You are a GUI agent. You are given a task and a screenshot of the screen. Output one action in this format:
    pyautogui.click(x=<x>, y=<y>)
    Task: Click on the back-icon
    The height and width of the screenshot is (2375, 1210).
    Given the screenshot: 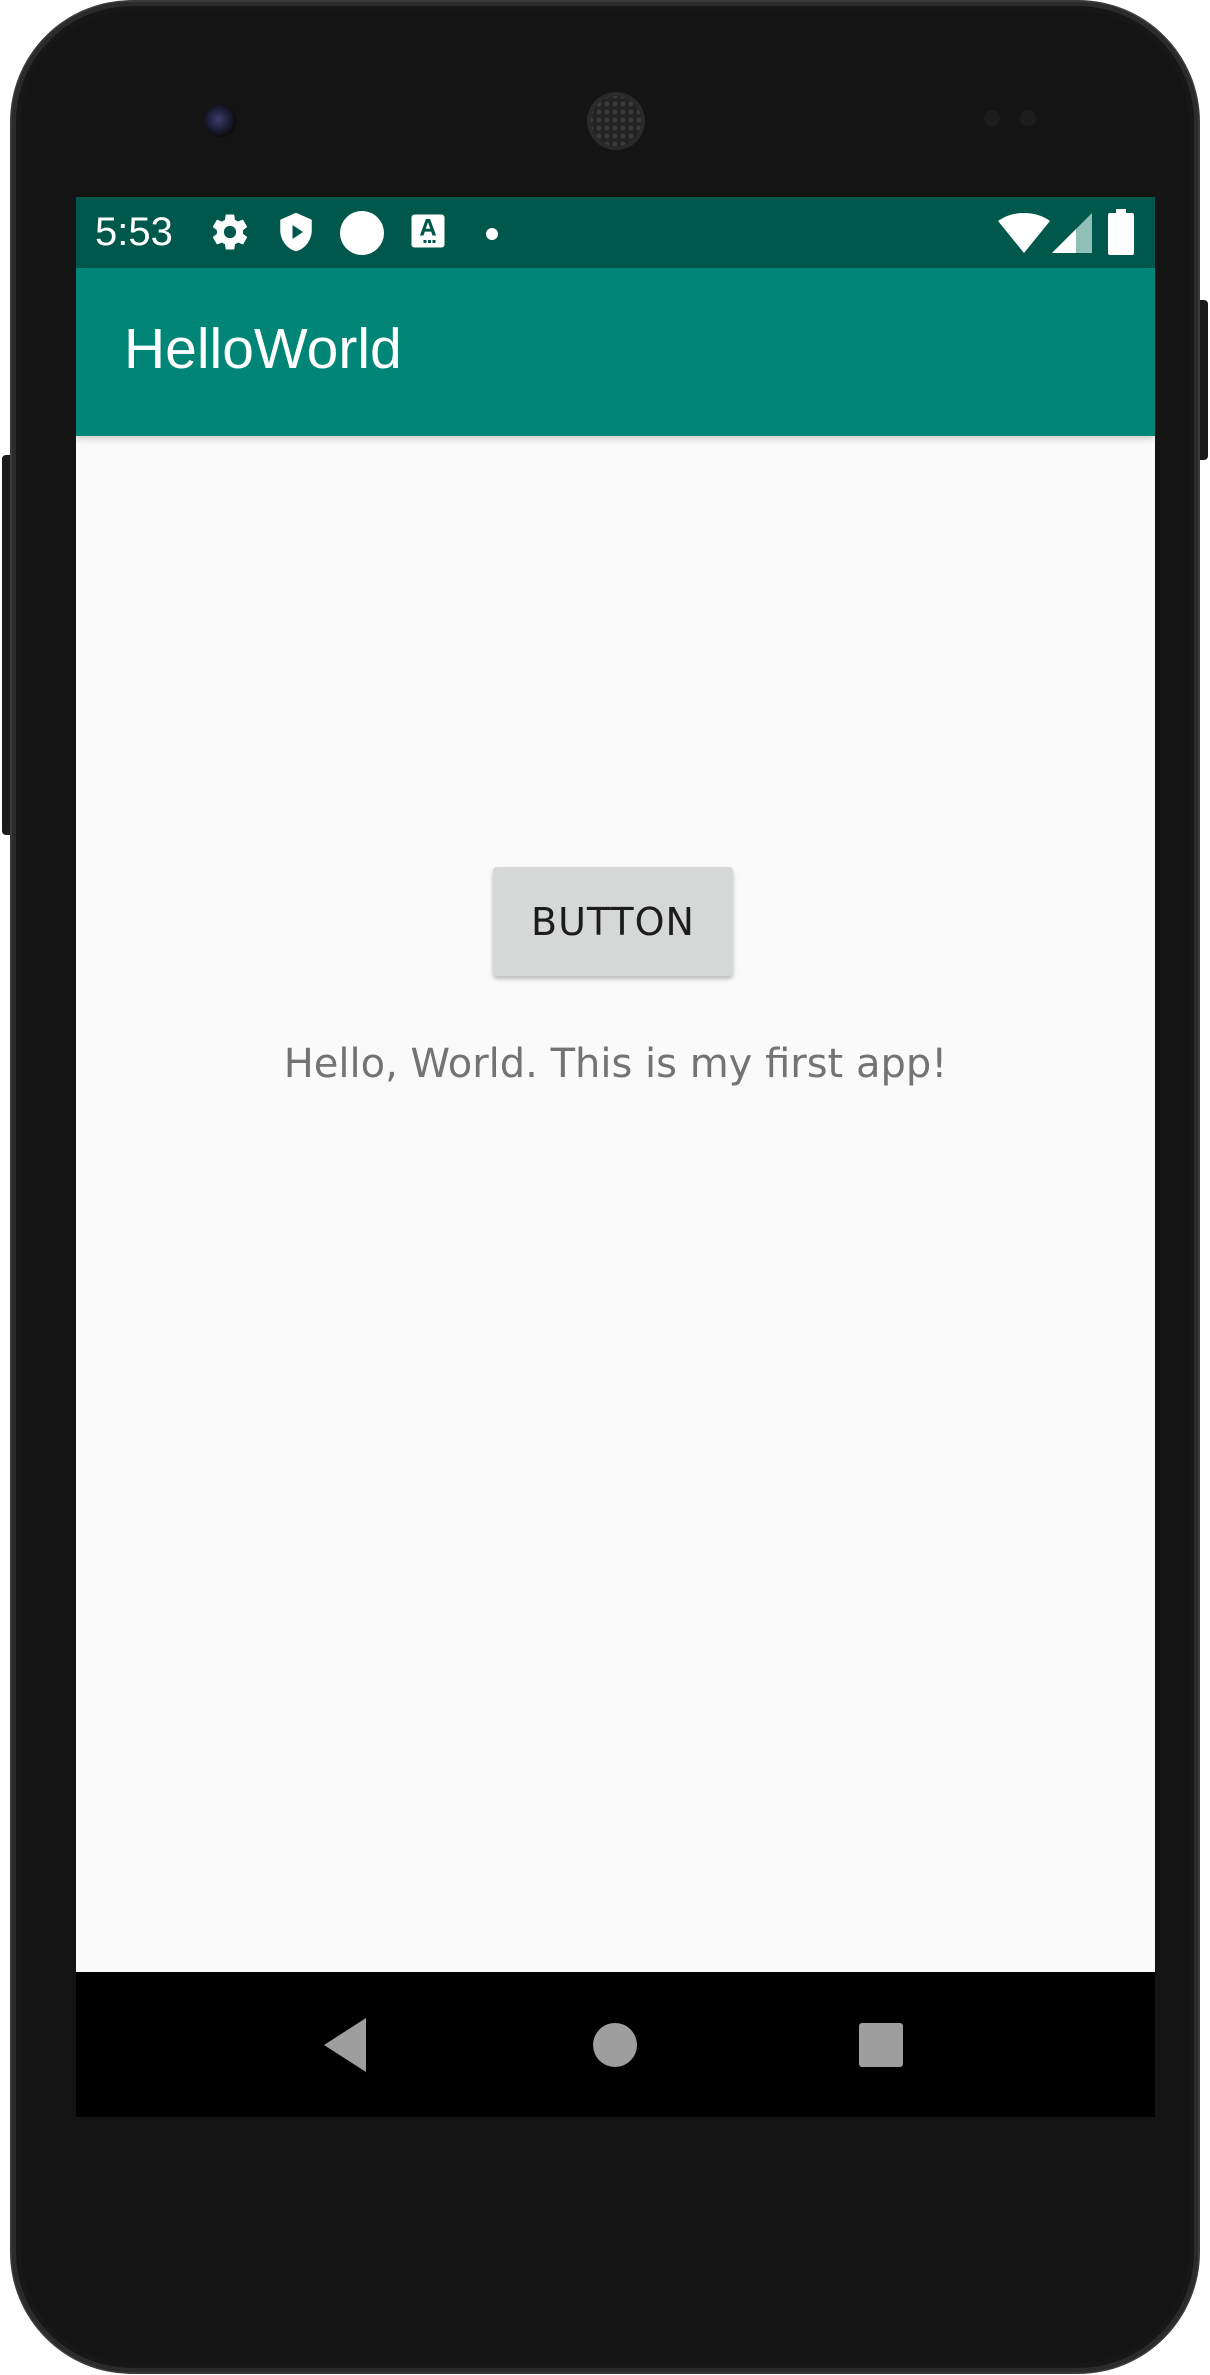 What is the action you would take?
    pyautogui.click(x=349, y=2045)
    